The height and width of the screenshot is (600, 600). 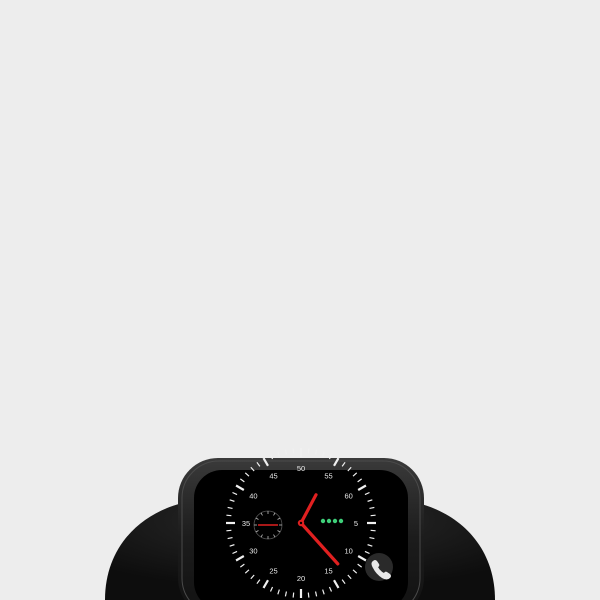 I want to click on dial-number: 60, so click(x=348, y=496).